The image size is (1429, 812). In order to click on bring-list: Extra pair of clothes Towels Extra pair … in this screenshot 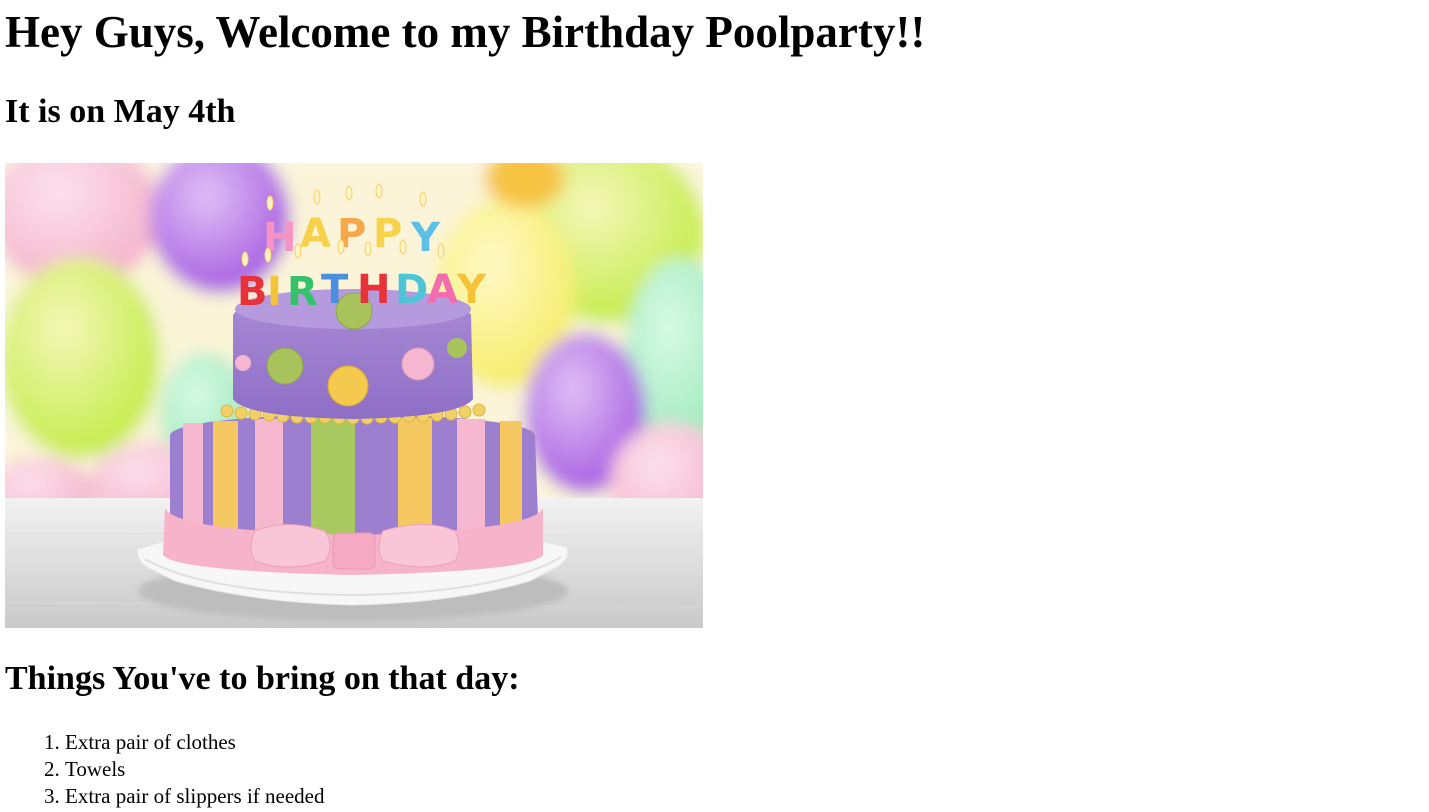, I will do `click(162, 769)`.